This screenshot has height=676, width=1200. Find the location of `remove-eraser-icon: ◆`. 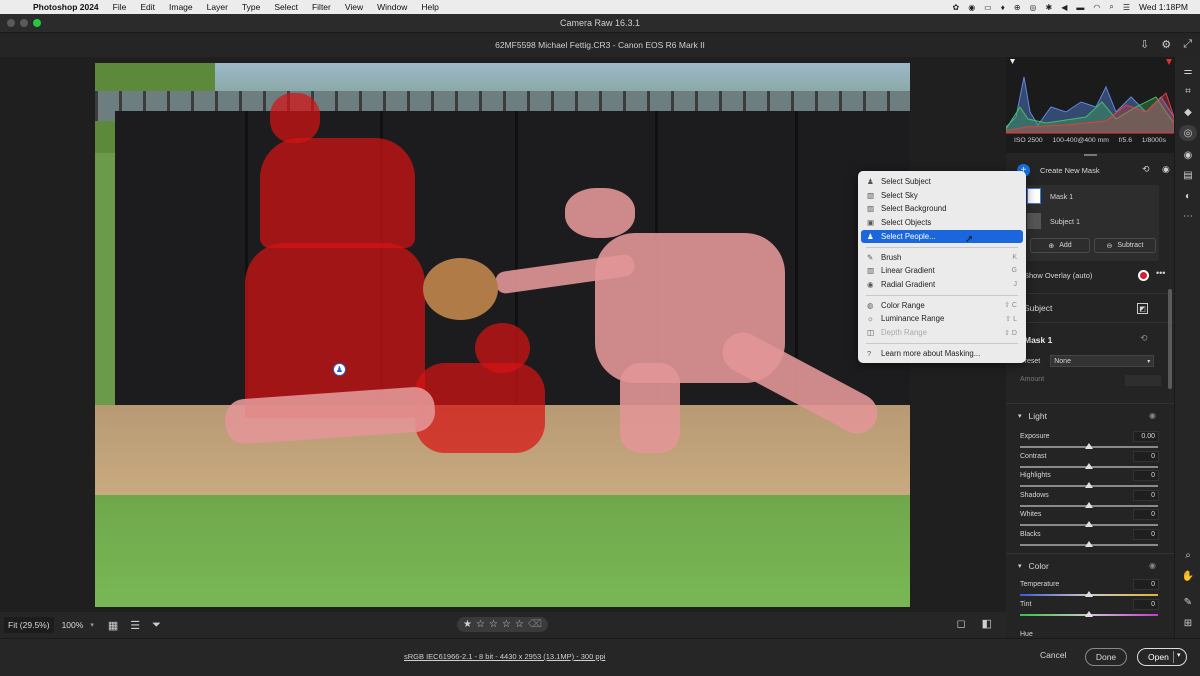

remove-eraser-icon: ◆ is located at coordinates (1188, 112).